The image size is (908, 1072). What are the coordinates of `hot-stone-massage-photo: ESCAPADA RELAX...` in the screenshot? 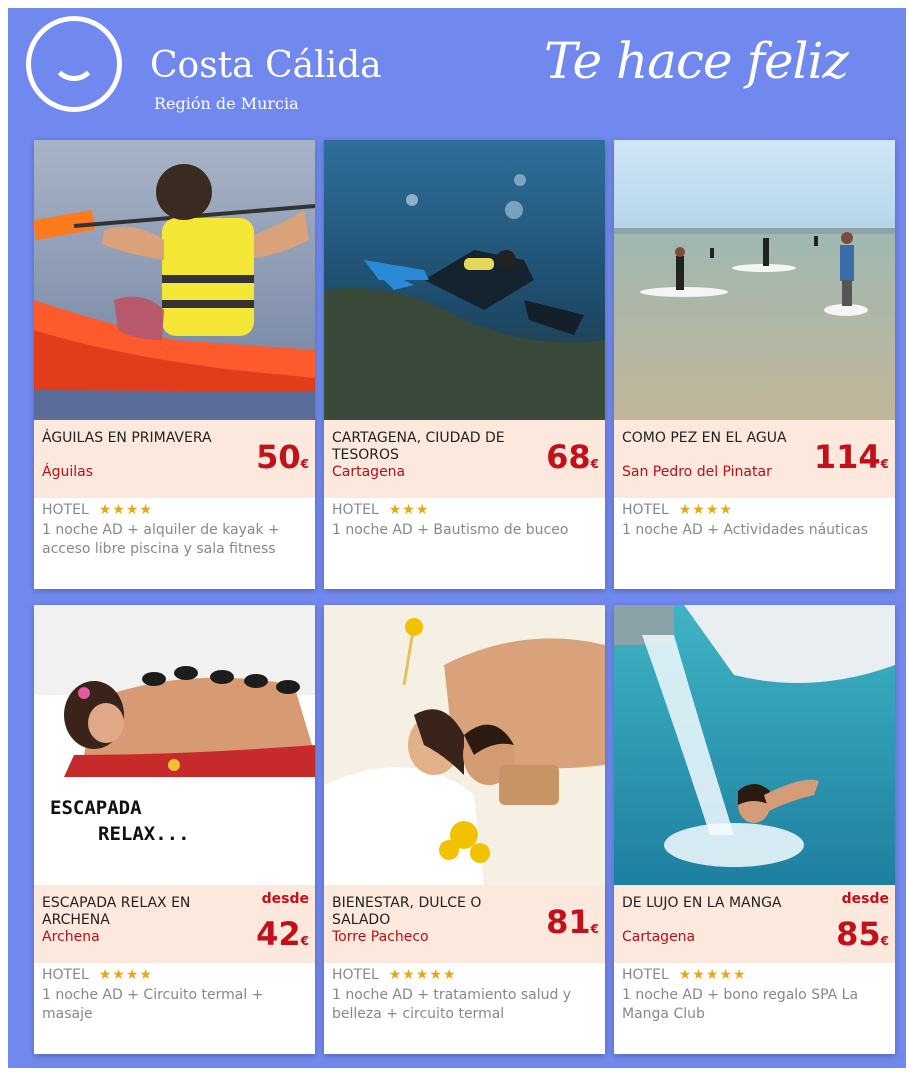 It's located at (174, 745).